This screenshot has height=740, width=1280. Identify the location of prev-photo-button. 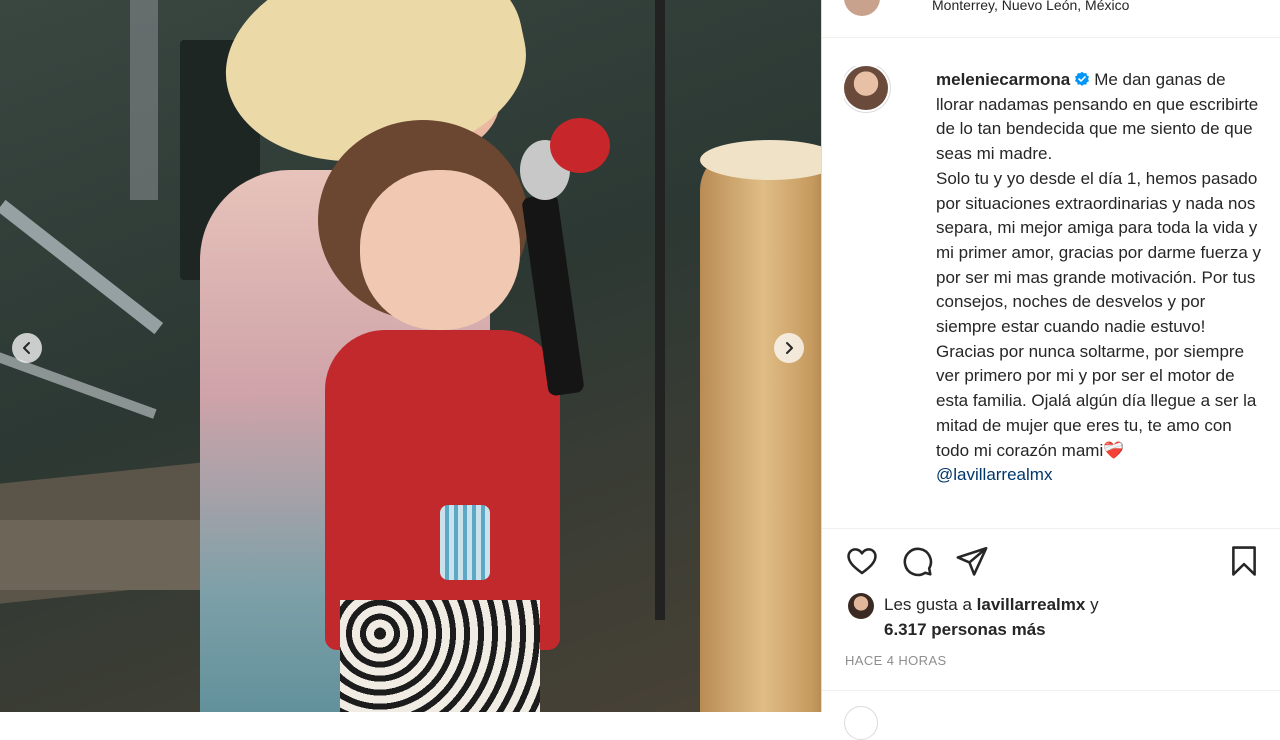
(27, 348).